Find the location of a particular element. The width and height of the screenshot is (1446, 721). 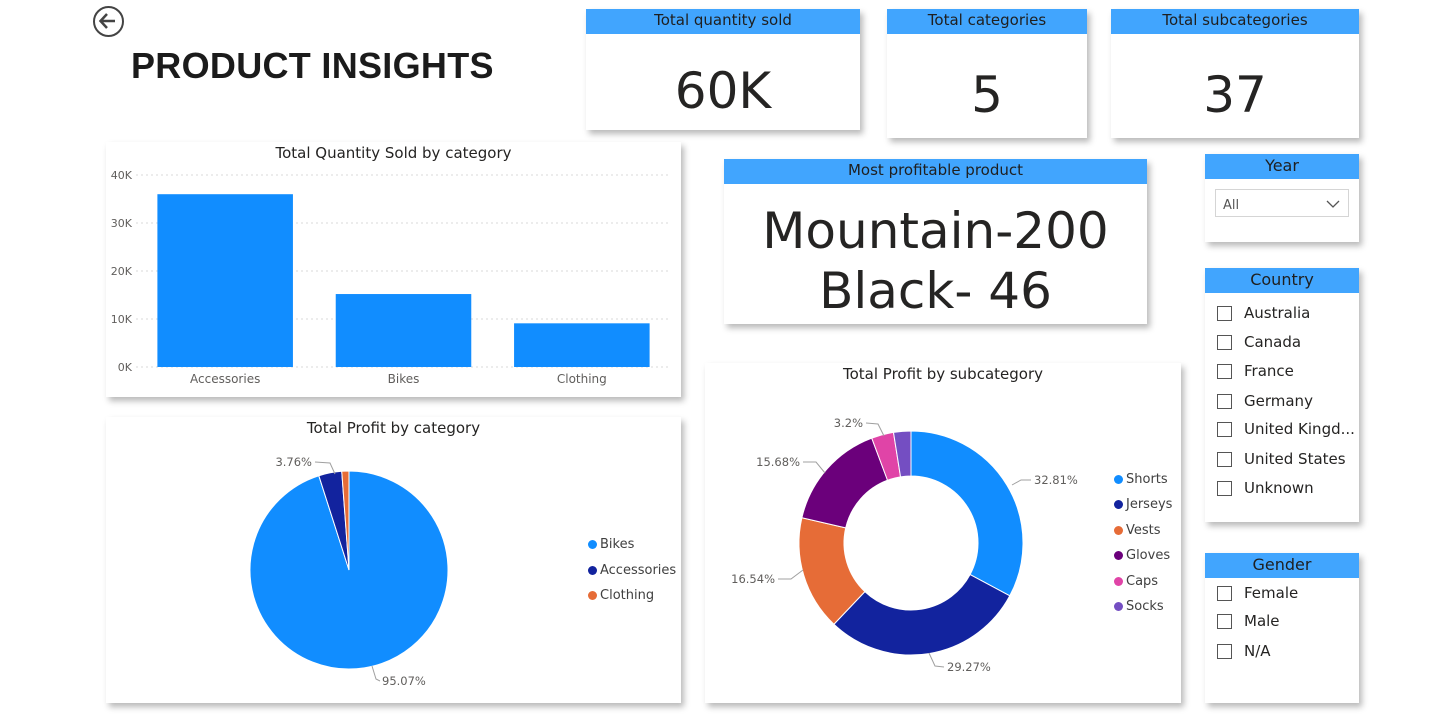

x-tick-label: Bikes is located at coordinates (404, 379).